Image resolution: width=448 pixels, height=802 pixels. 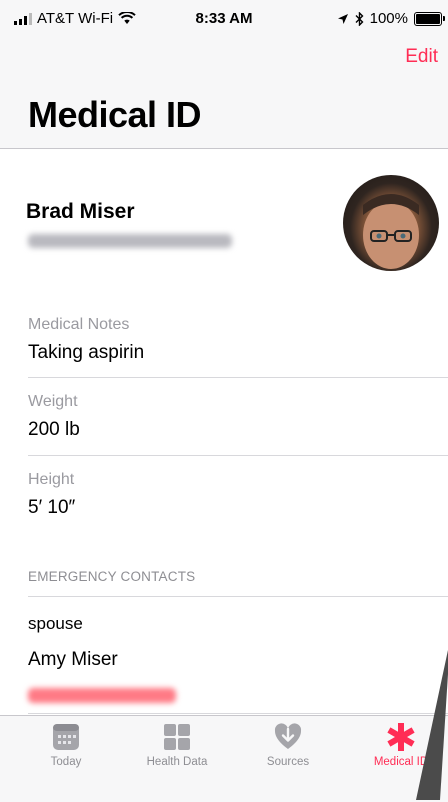 I want to click on height-label: Height, so click(x=51, y=479).